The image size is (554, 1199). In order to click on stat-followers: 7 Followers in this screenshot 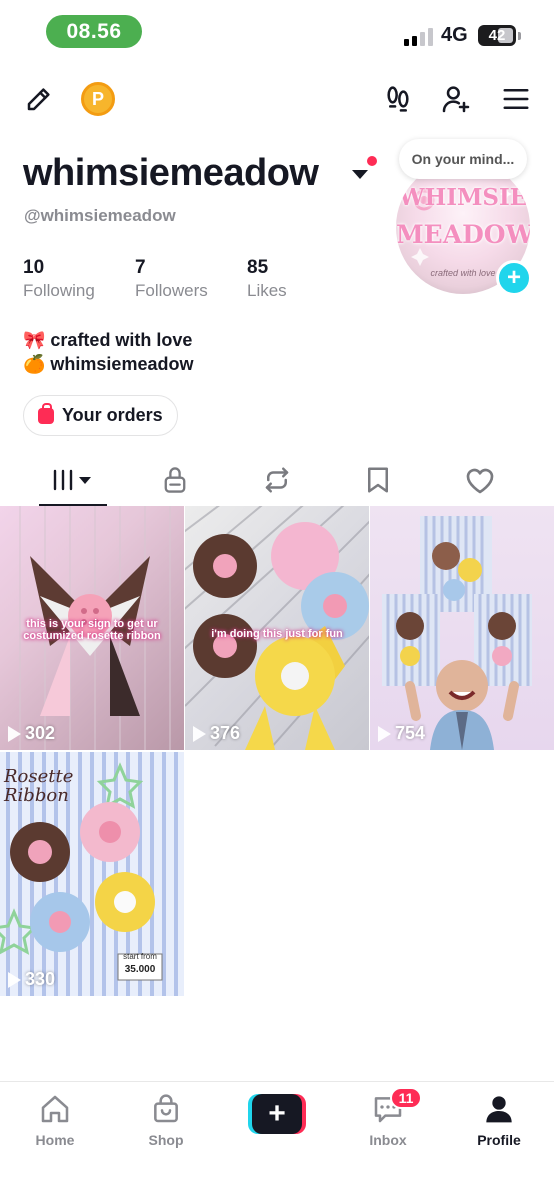, I will do `click(171, 279)`.